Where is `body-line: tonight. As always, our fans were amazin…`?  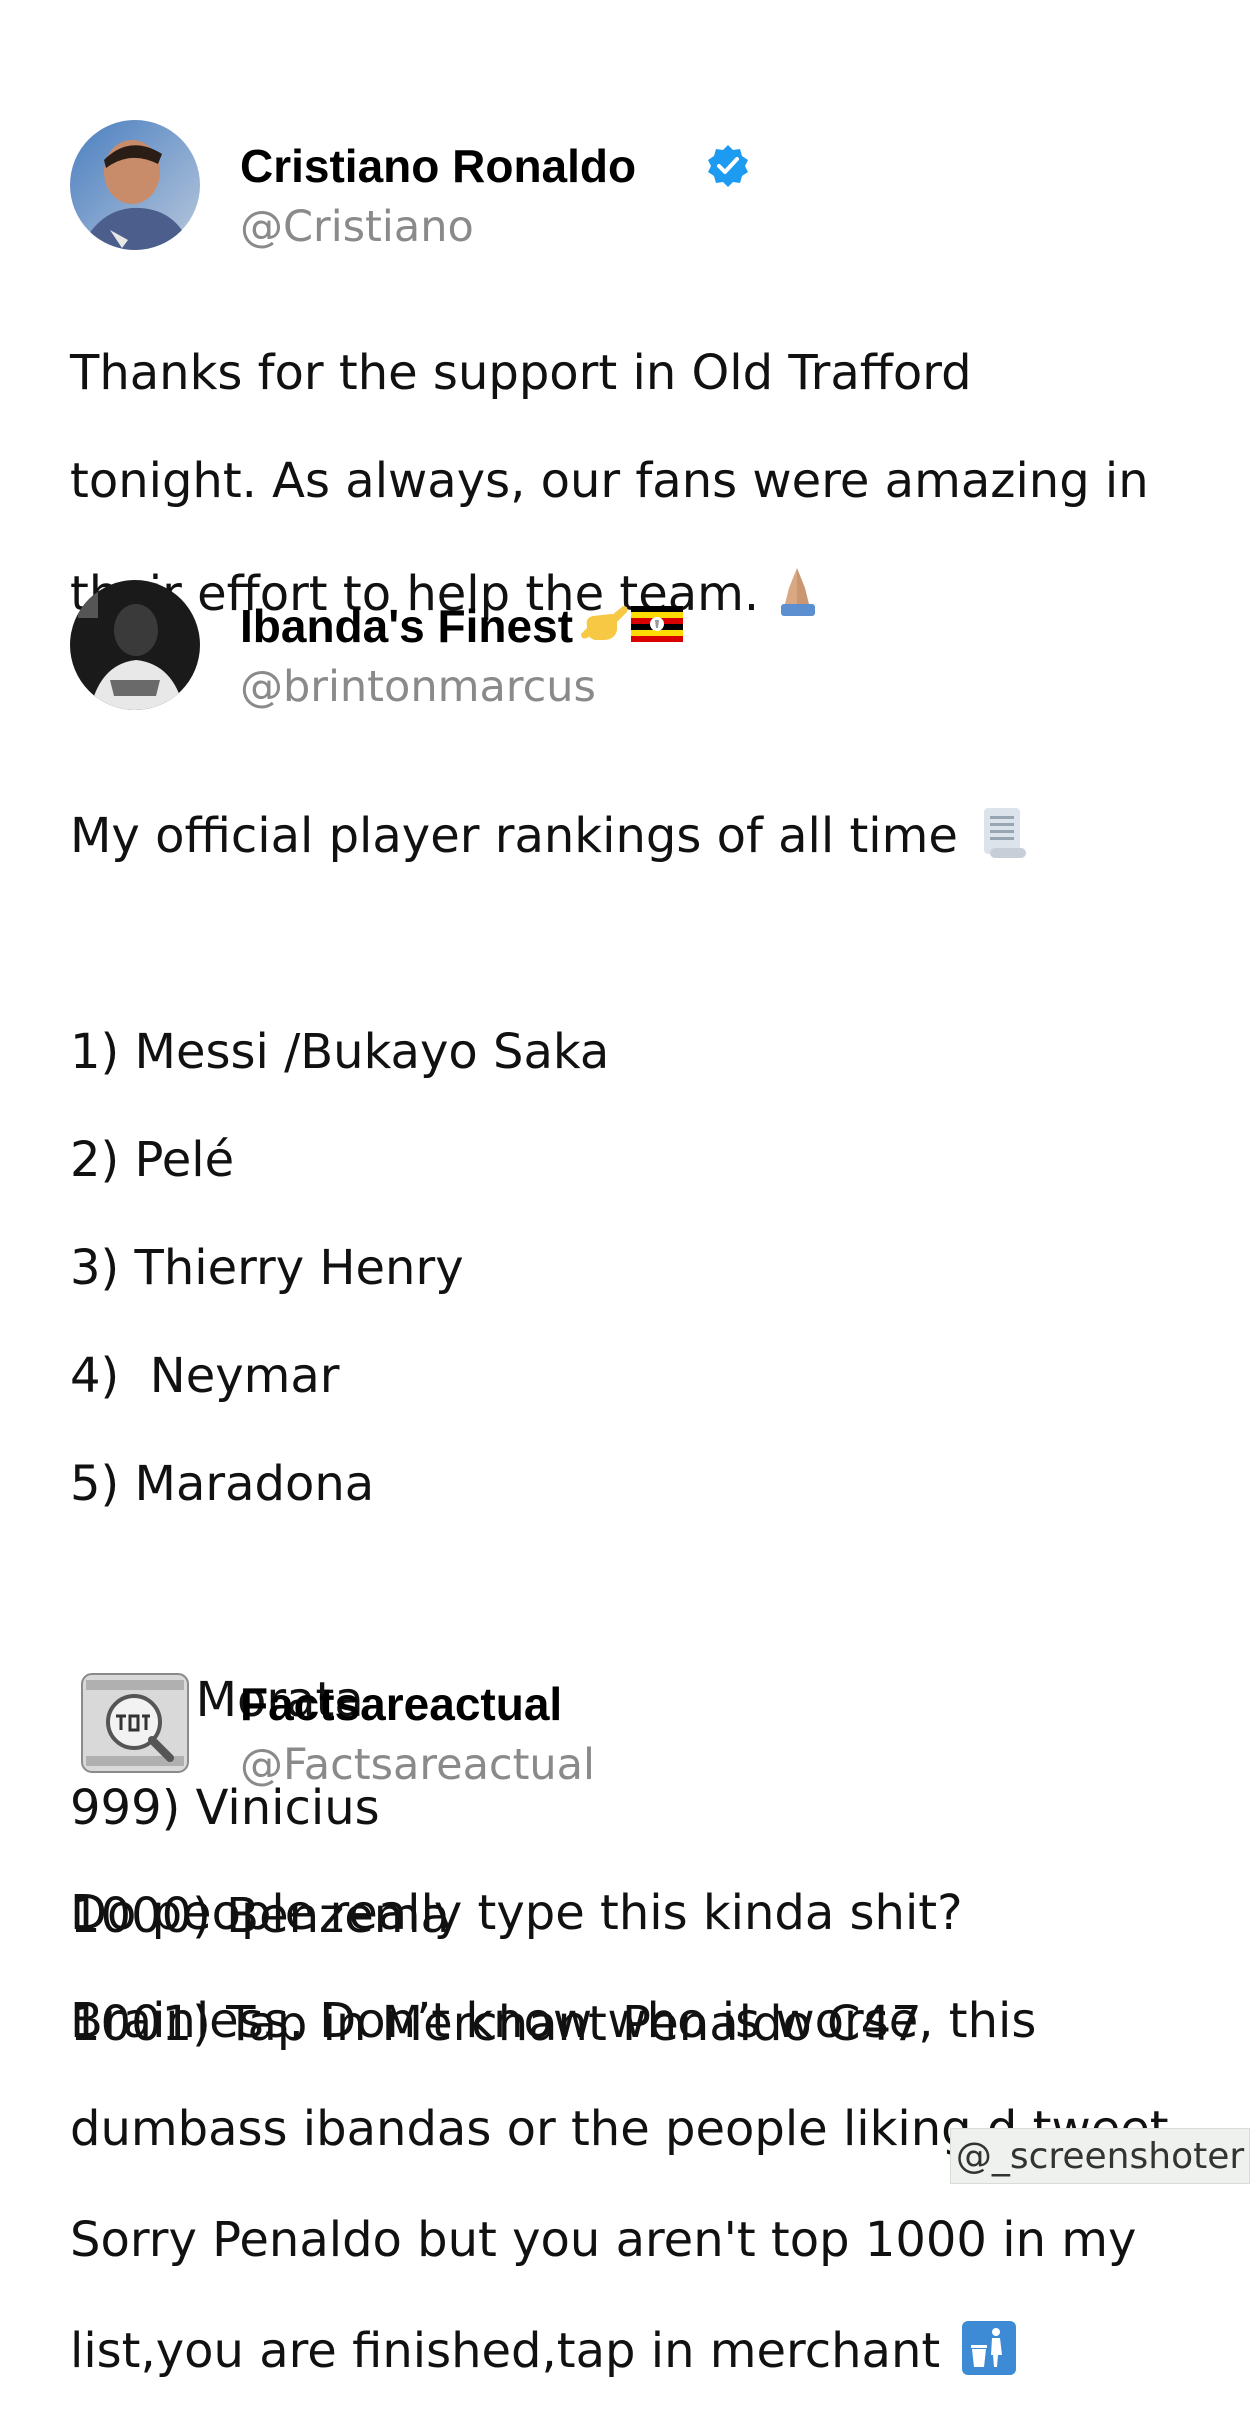 body-line: tonight. As always, our fans were amazin… is located at coordinates (609, 481).